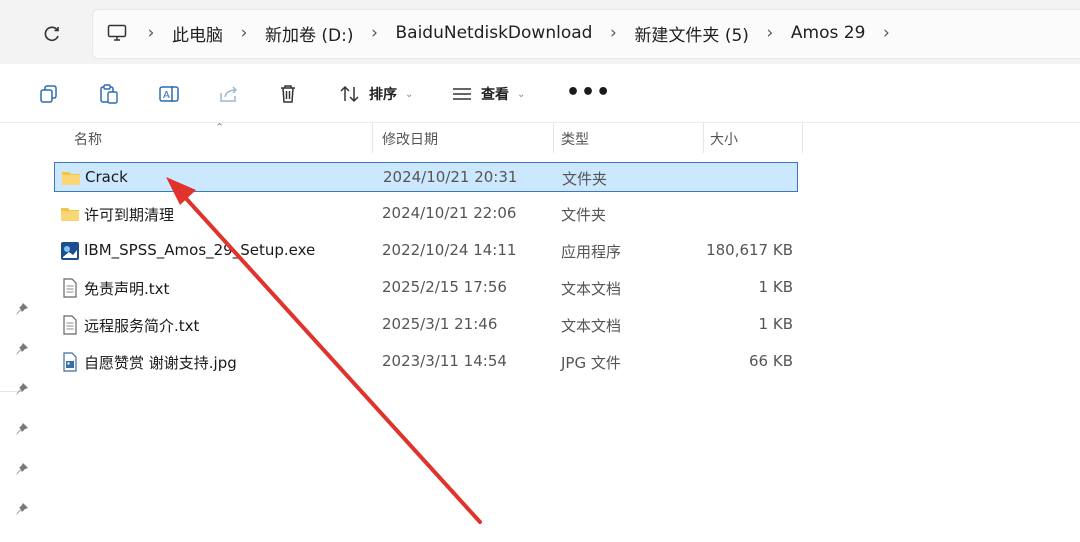  I want to click on copy-button, so click(49, 94).